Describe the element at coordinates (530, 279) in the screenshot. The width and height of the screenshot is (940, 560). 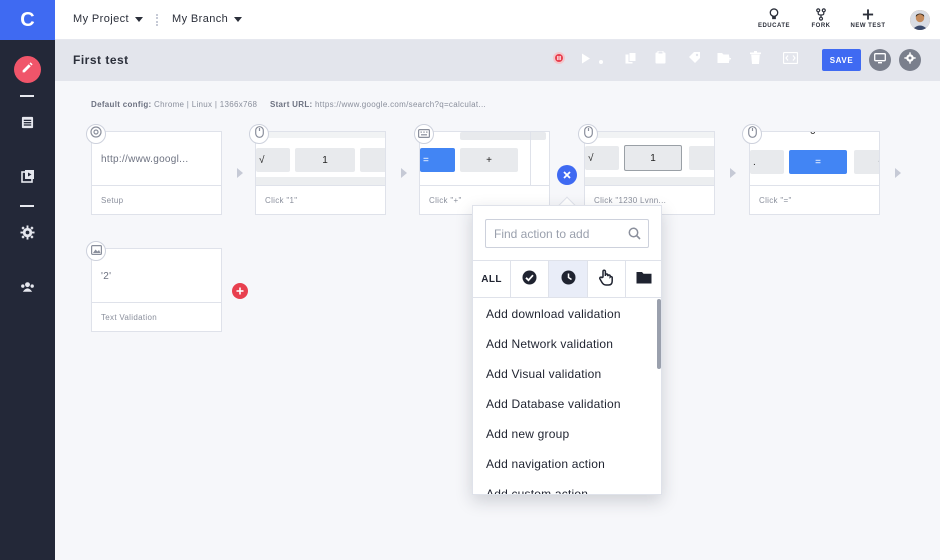
I see `filter-validations` at that location.